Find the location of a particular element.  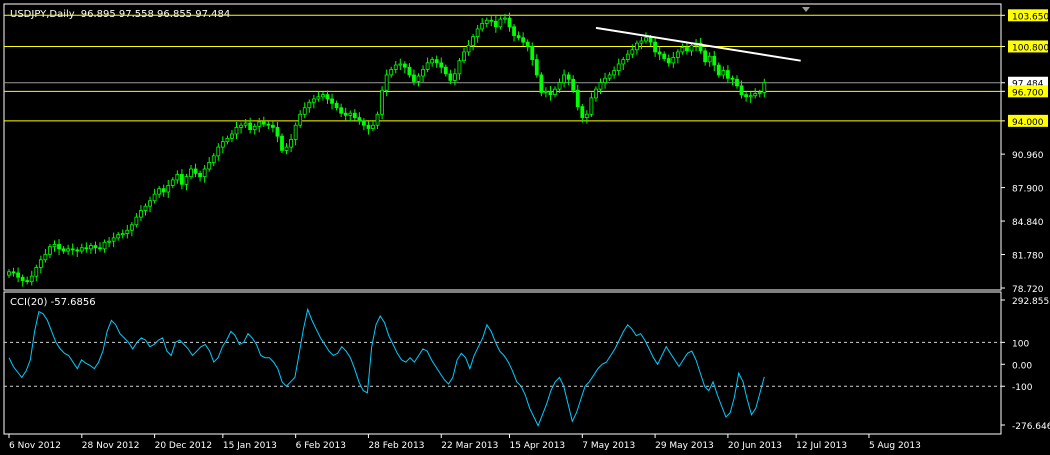

time-tick-label: 15 Jan 2013 is located at coordinates (250, 446).